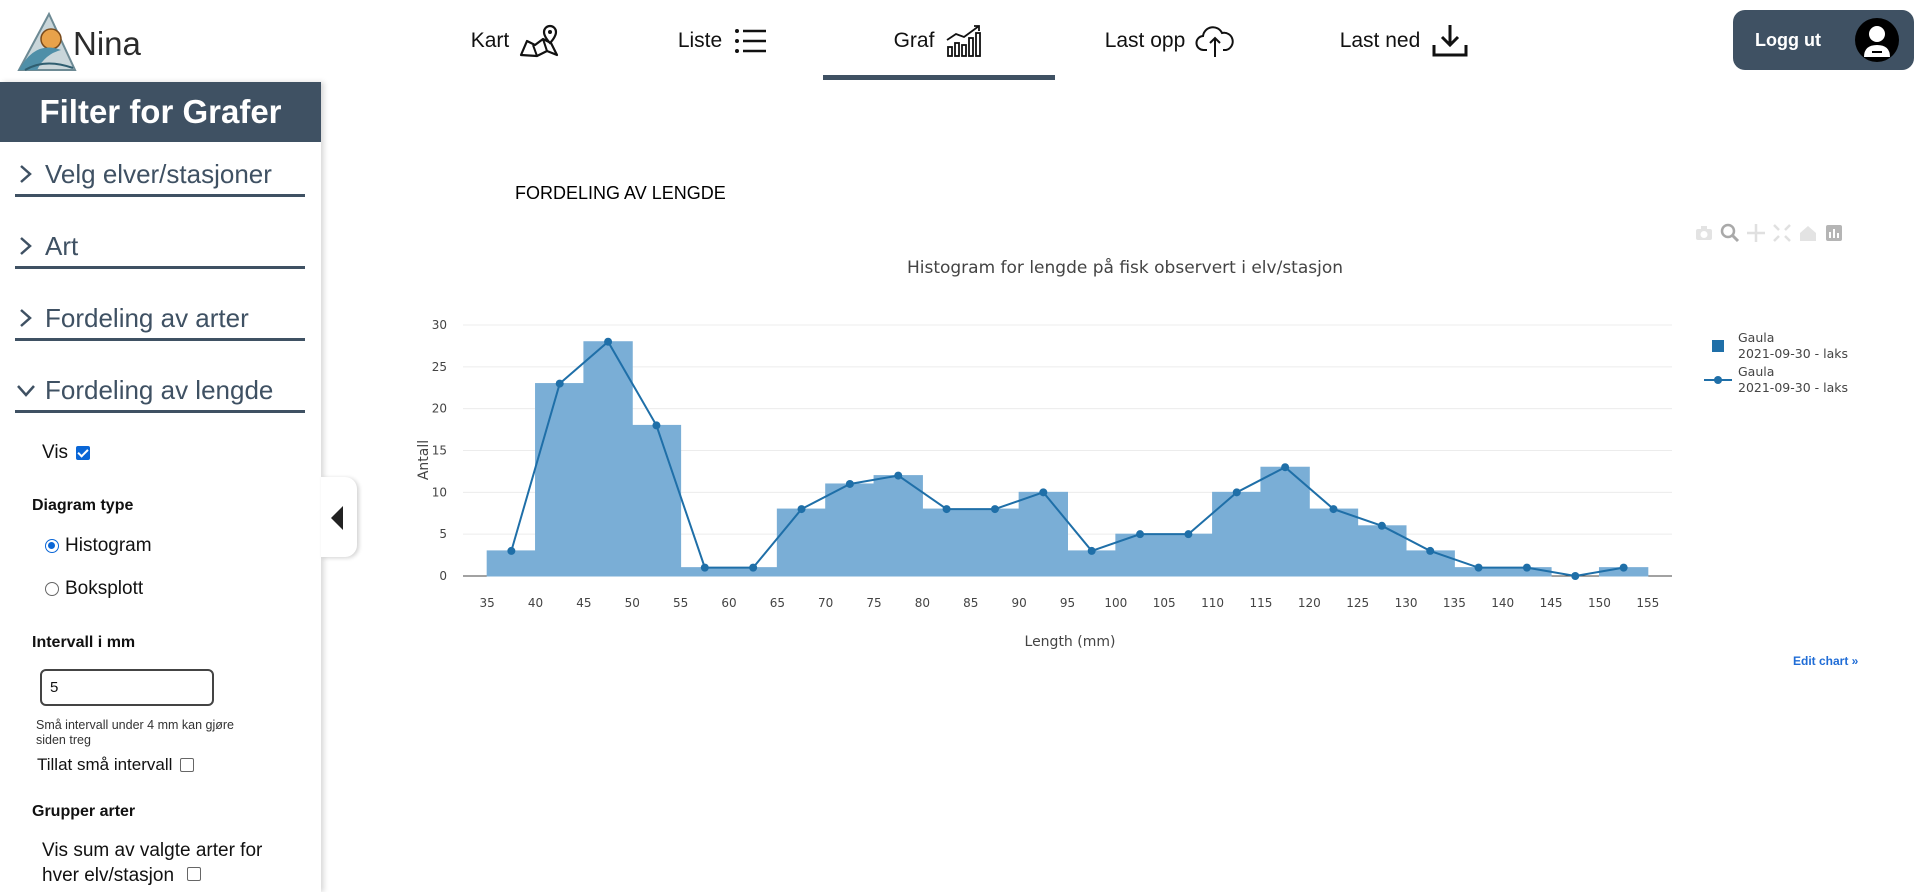 This screenshot has height=892, width=1915. I want to click on accordion-fordeling-lengde: Fordeling av lengde, so click(160, 391).